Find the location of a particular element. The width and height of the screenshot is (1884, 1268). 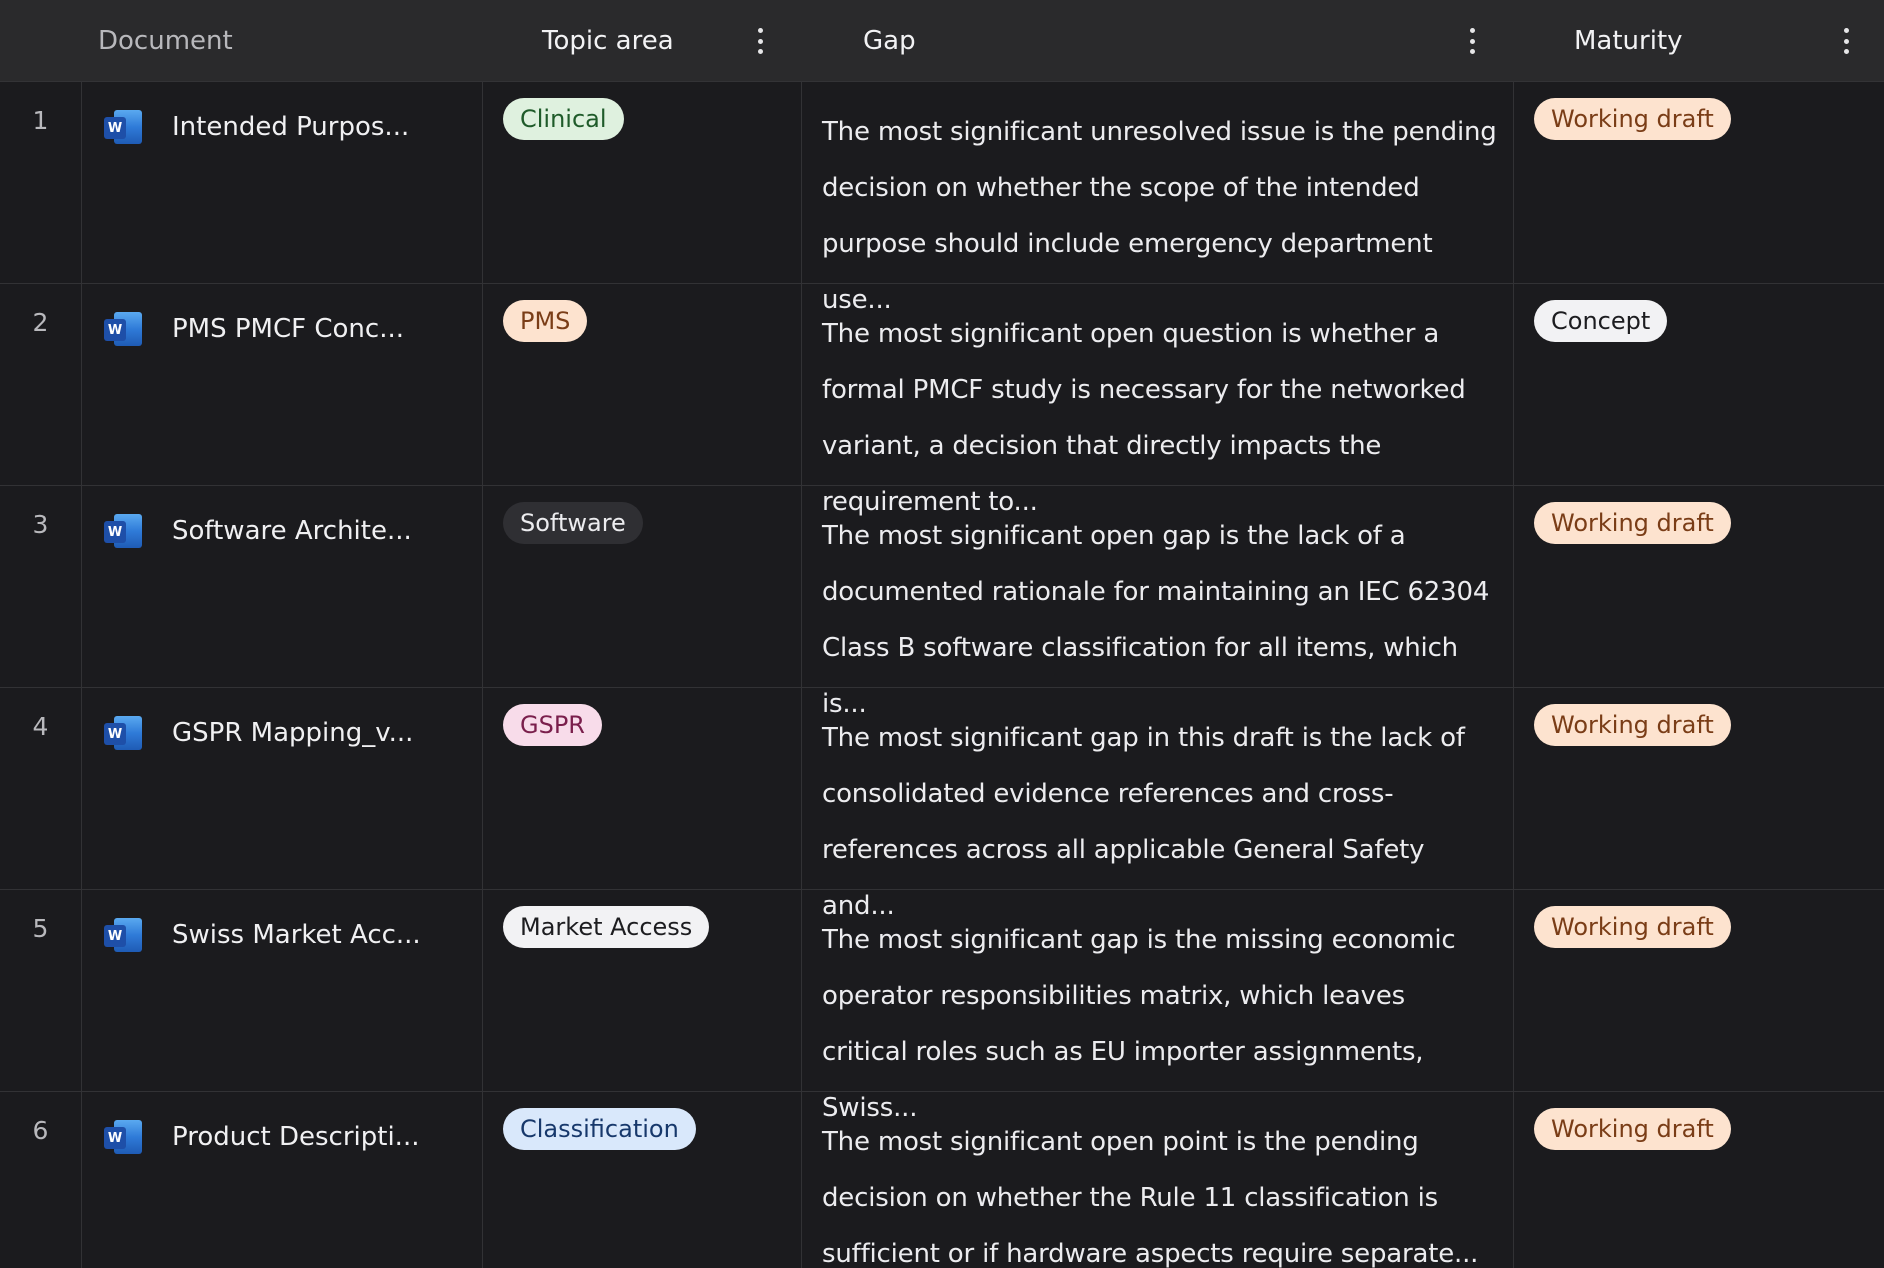

row-number: 6 is located at coordinates (40, 1130).